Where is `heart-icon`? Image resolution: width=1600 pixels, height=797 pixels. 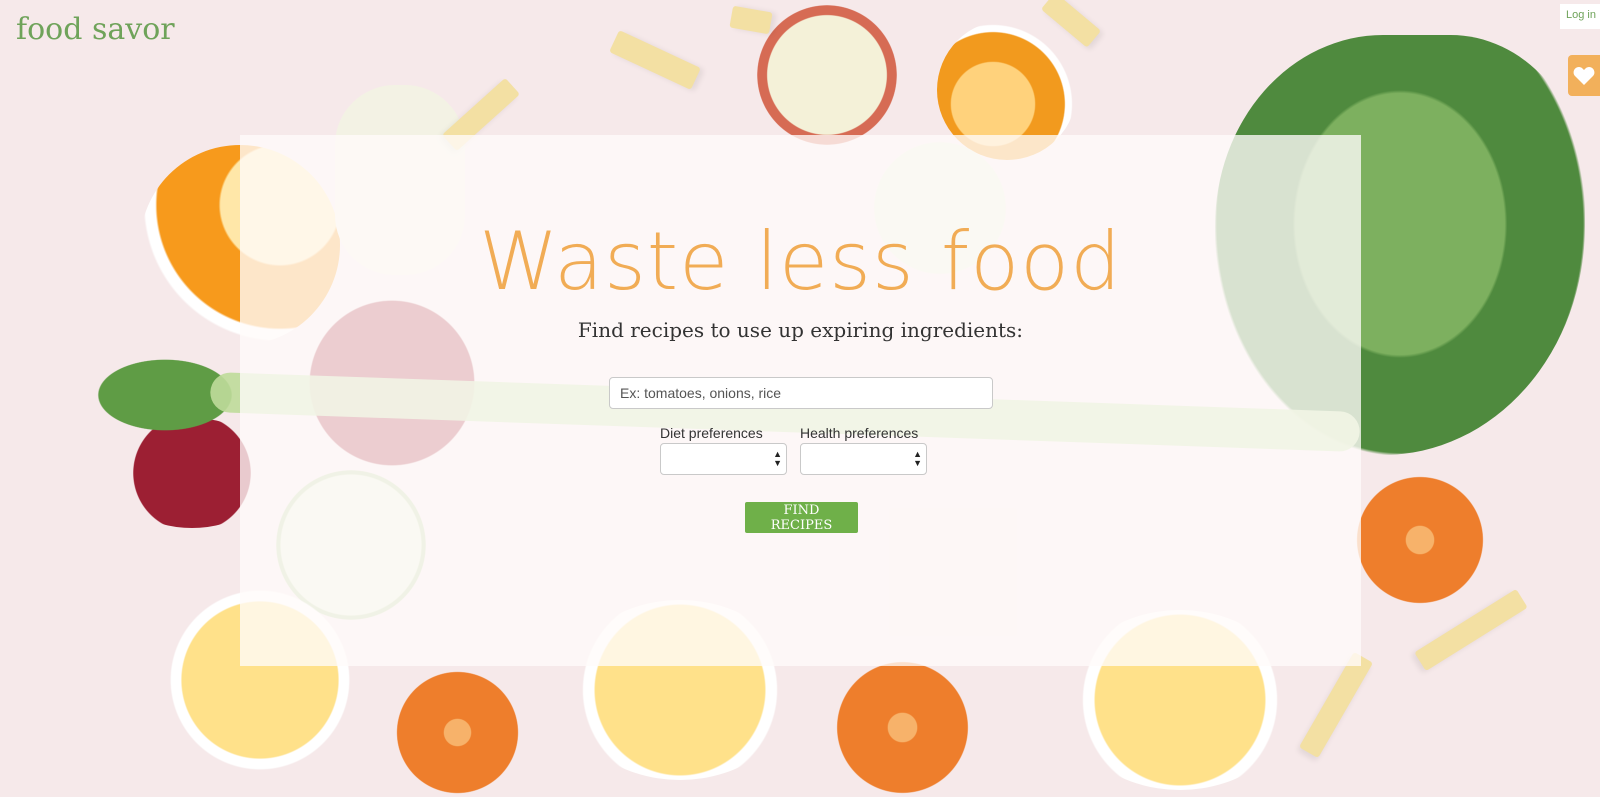
heart-icon is located at coordinates (1584, 75).